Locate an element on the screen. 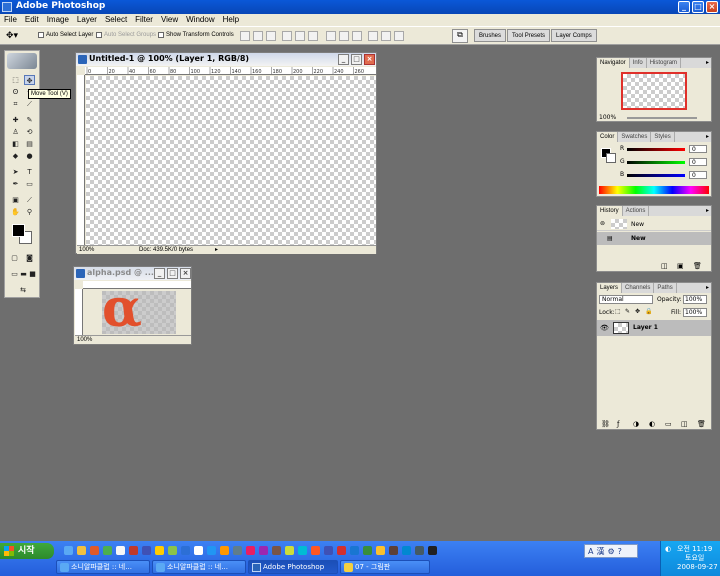 This screenshot has width=720, height=576. gradient-tool-icon: ▤ is located at coordinates (29, 144).